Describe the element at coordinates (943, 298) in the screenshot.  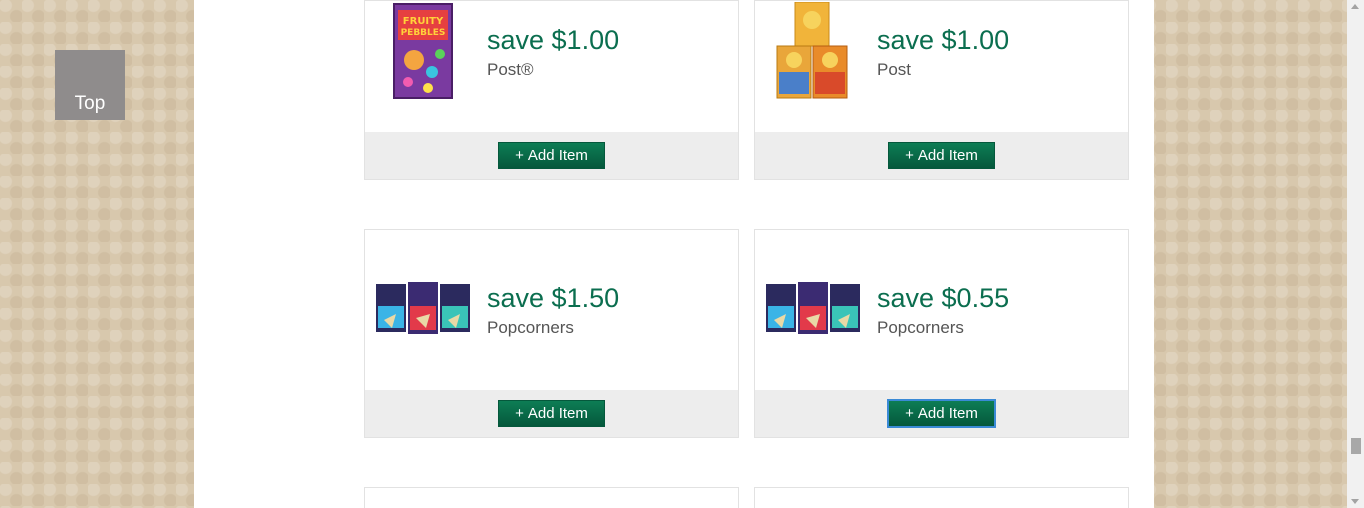
I see `coupon-savings: save $0.55` at that location.